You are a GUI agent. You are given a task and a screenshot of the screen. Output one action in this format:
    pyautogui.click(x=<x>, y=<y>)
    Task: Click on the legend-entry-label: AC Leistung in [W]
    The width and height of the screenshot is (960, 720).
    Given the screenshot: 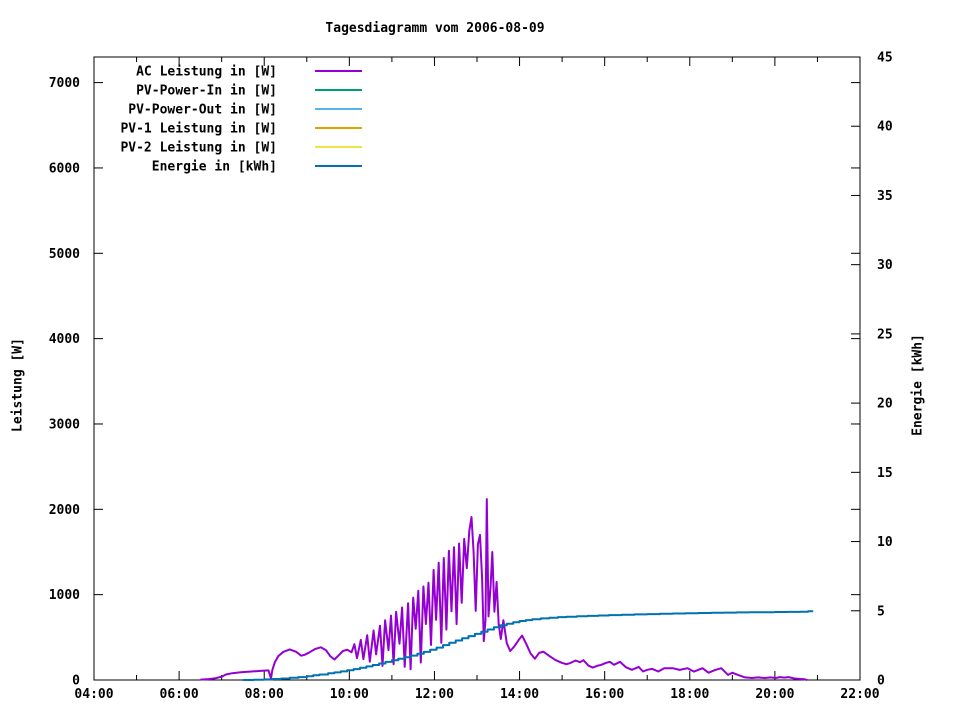 What is the action you would take?
    pyautogui.click(x=206, y=72)
    